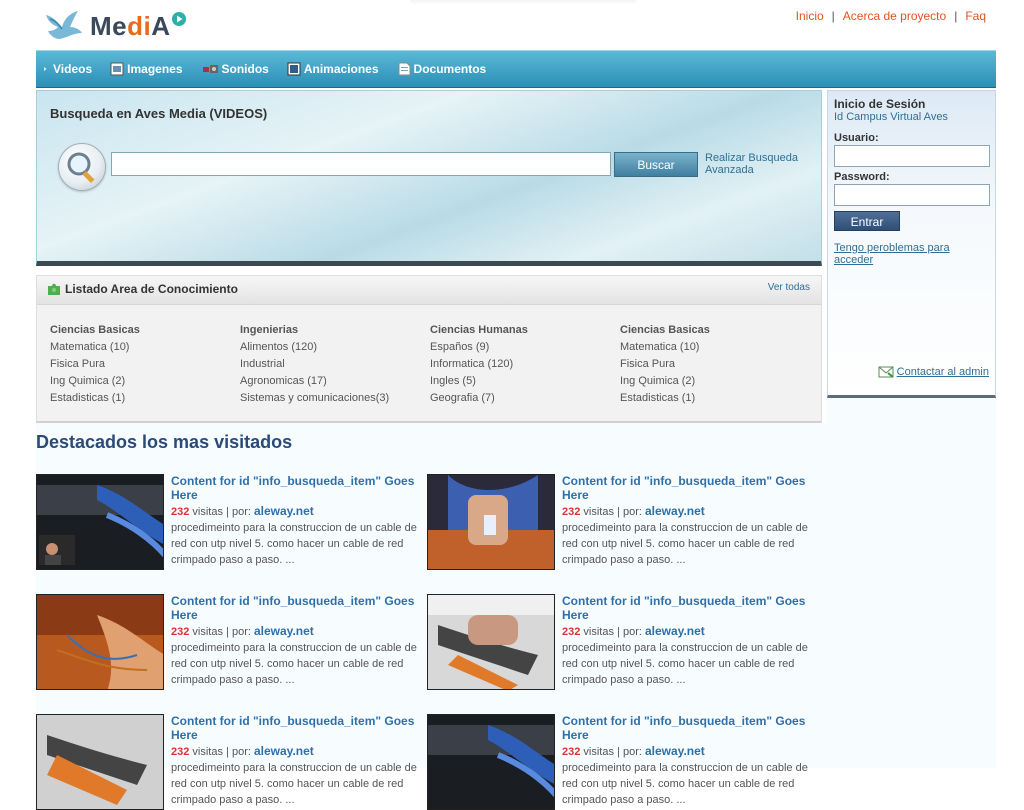 The image size is (1024, 810). What do you see at coordinates (294, 69) in the screenshot?
I see `animation-icon` at bounding box center [294, 69].